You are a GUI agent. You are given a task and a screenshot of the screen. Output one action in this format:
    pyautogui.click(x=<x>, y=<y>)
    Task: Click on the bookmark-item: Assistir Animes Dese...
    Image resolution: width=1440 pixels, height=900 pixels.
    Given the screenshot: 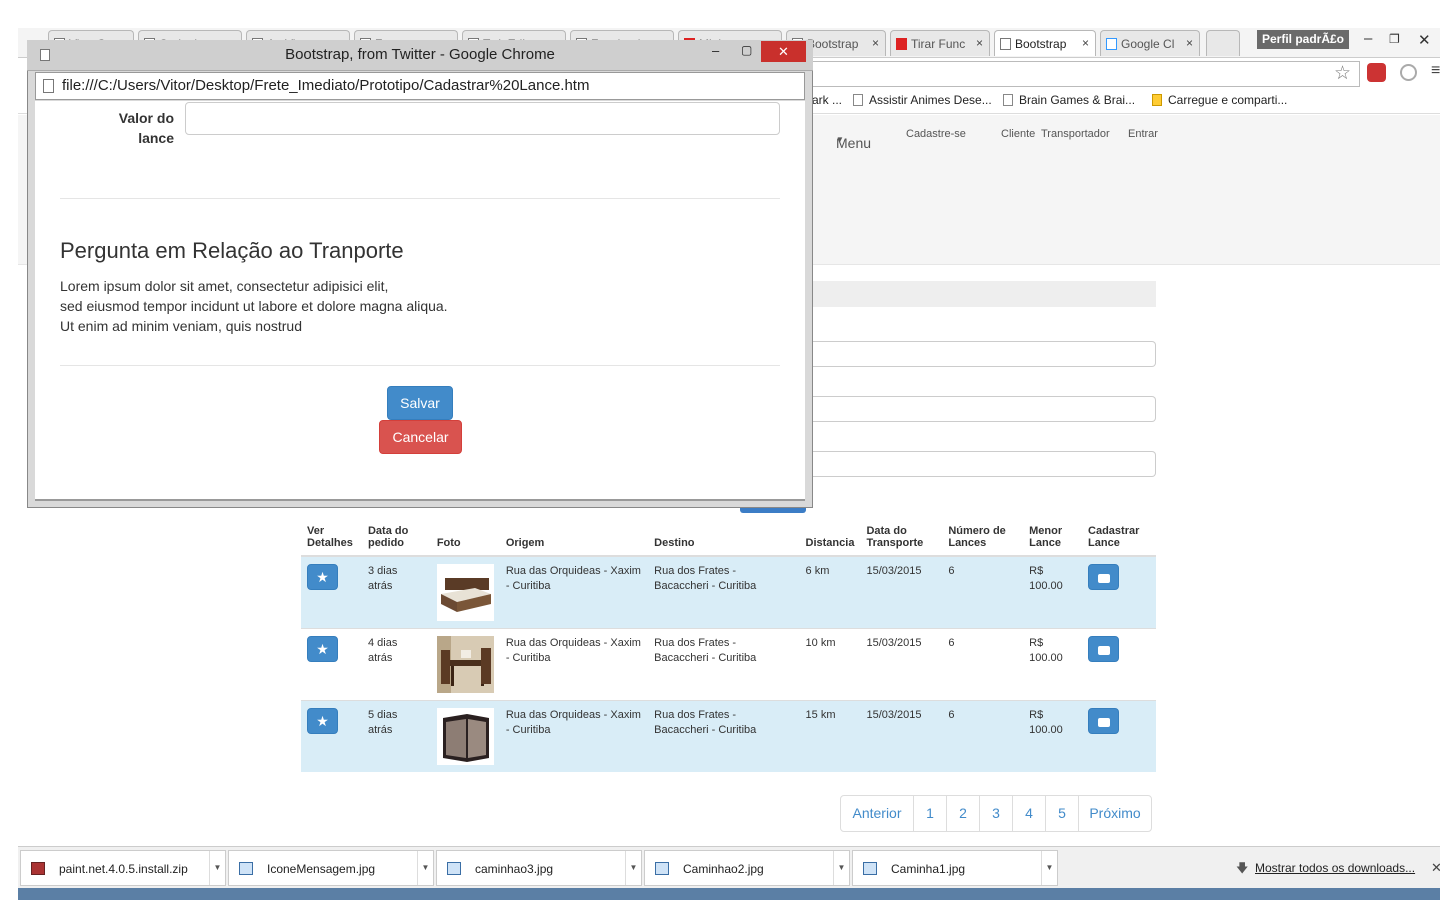 What is the action you would take?
    pyautogui.click(x=922, y=100)
    